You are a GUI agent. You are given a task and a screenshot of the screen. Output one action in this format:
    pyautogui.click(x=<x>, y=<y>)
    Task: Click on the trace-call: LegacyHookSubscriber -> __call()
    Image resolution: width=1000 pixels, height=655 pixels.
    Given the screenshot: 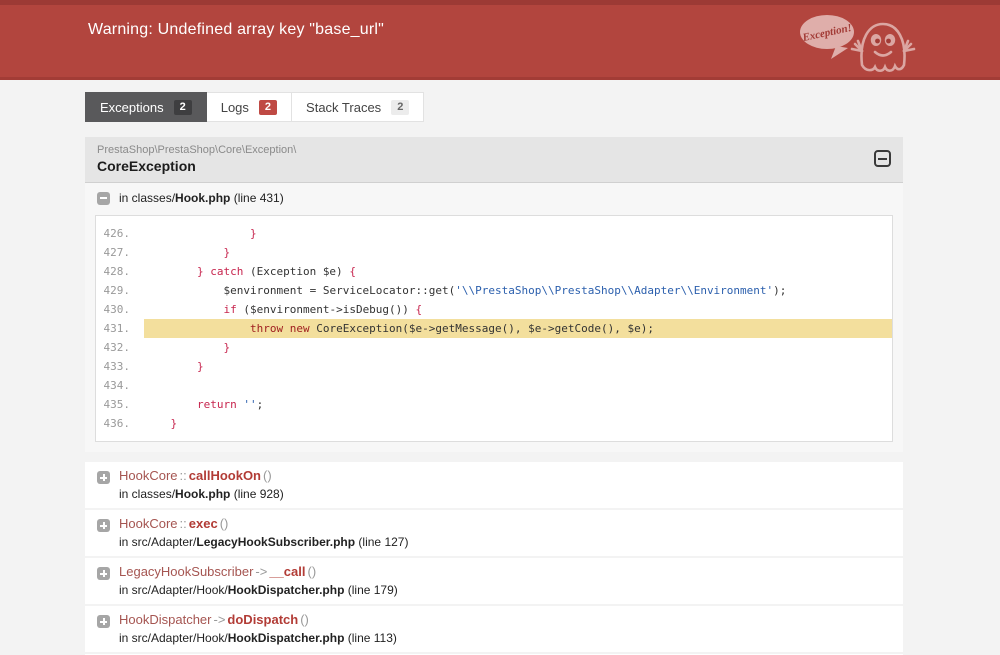 What is the action you would take?
    pyautogui.click(x=505, y=572)
    